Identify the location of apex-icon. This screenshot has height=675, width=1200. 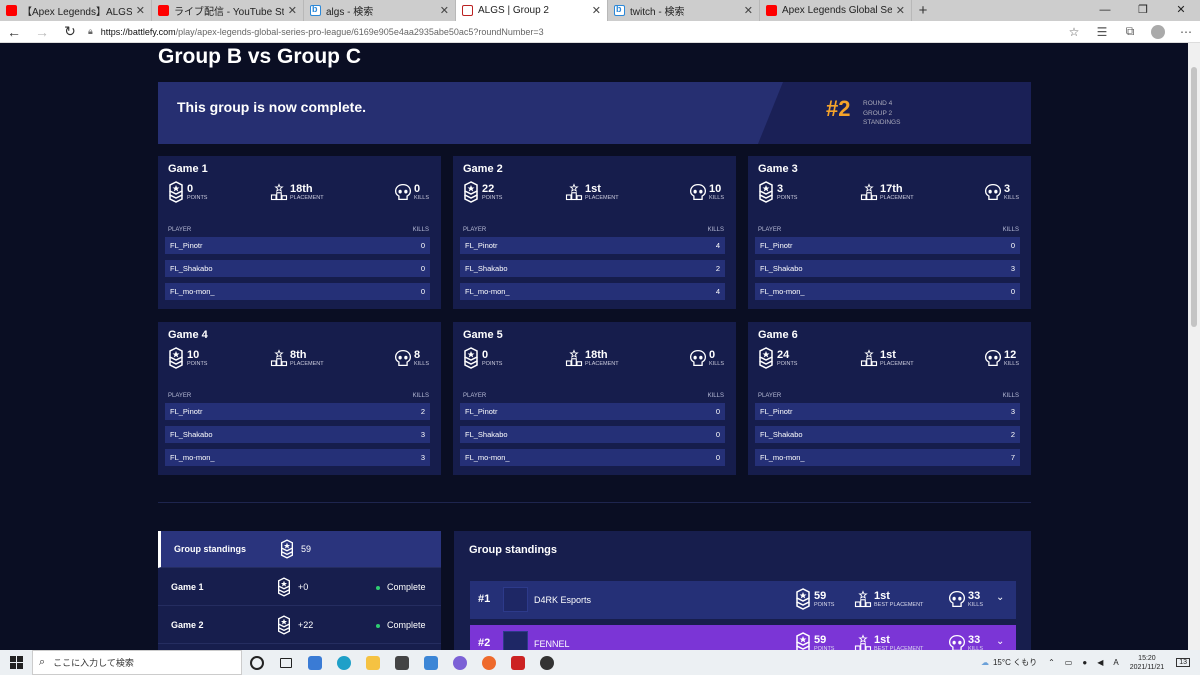
(517, 662).